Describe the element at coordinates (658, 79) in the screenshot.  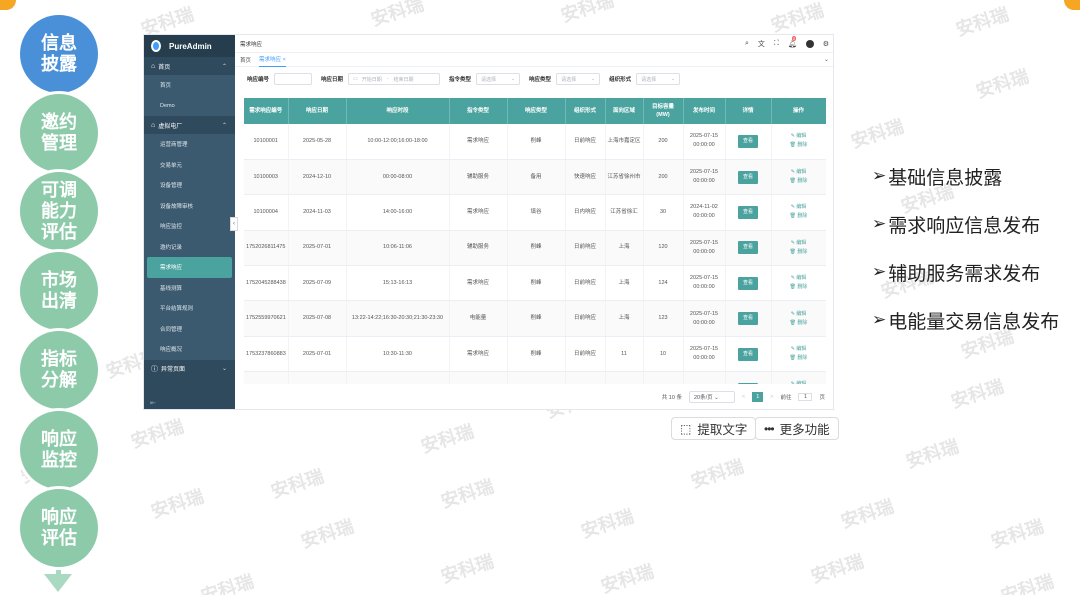
I see `filter-org-select: 请选择 ⌄` at that location.